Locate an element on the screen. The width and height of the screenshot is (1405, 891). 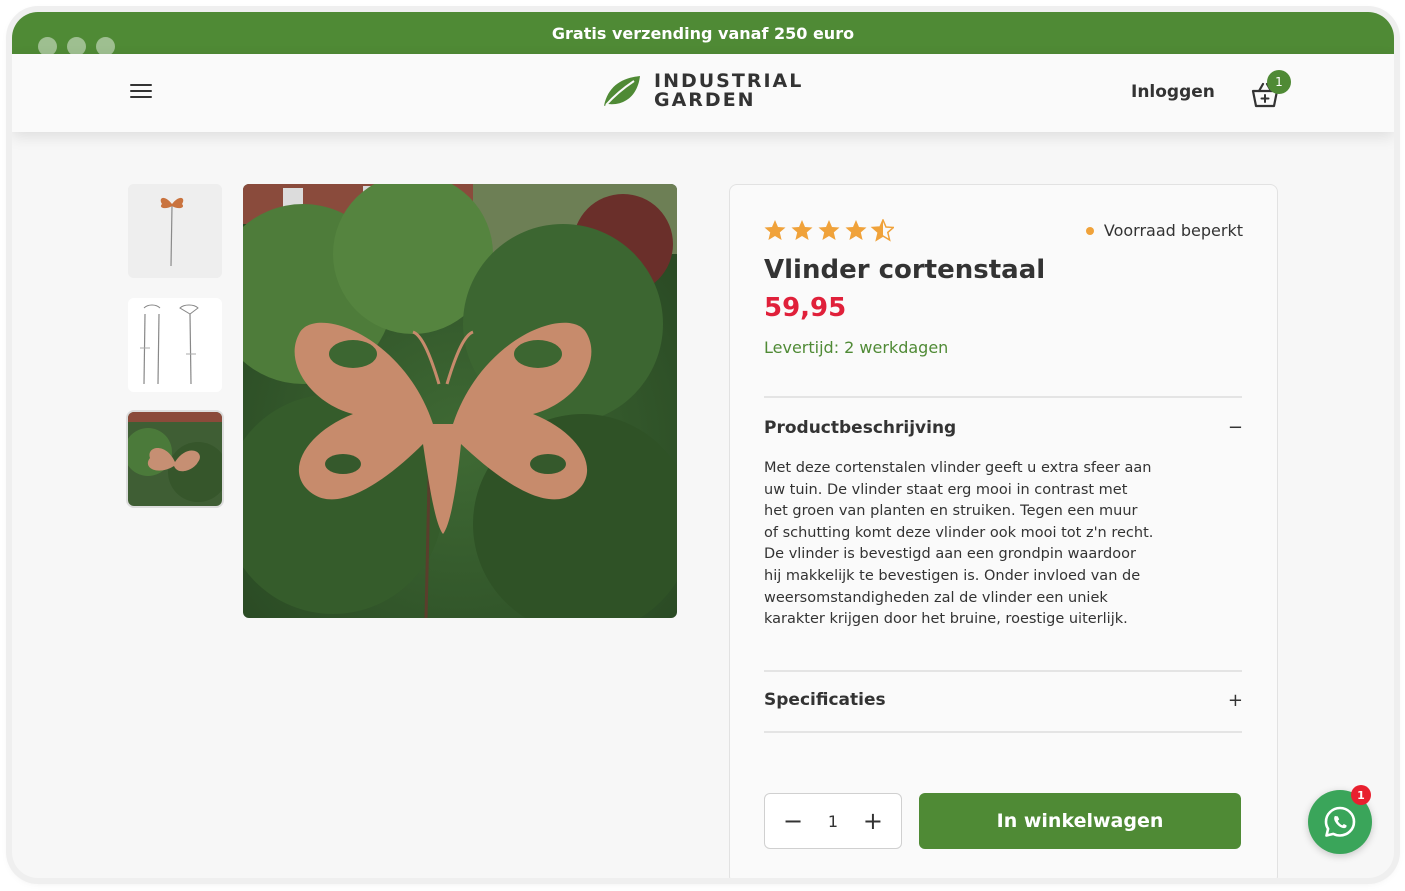
star-rating-icon is located at coordinates (829, 230).